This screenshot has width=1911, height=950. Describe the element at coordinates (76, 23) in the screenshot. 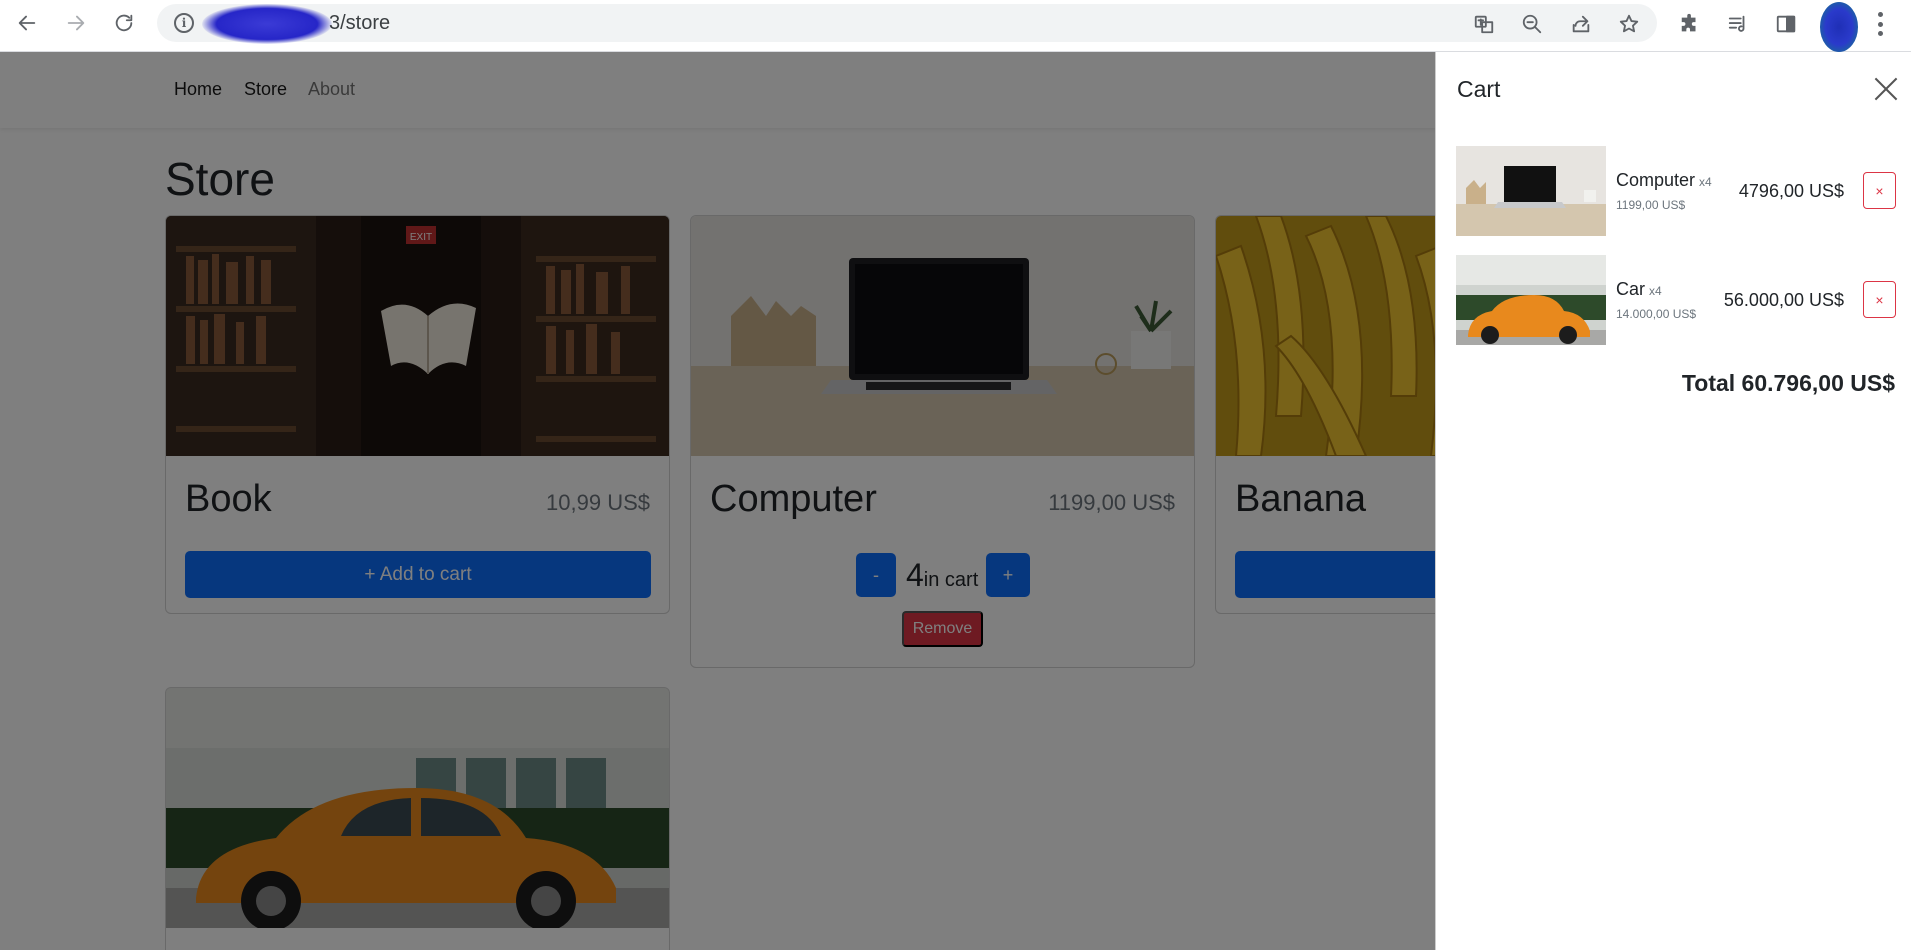

I see `forward-arrow-icon` at that location.